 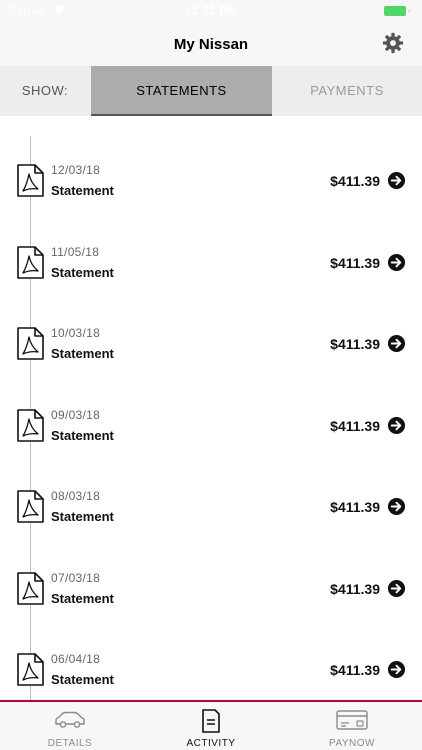 I want to click on statement-row: 07/03/18 Statement $411.39, so click(x=211, y=585).